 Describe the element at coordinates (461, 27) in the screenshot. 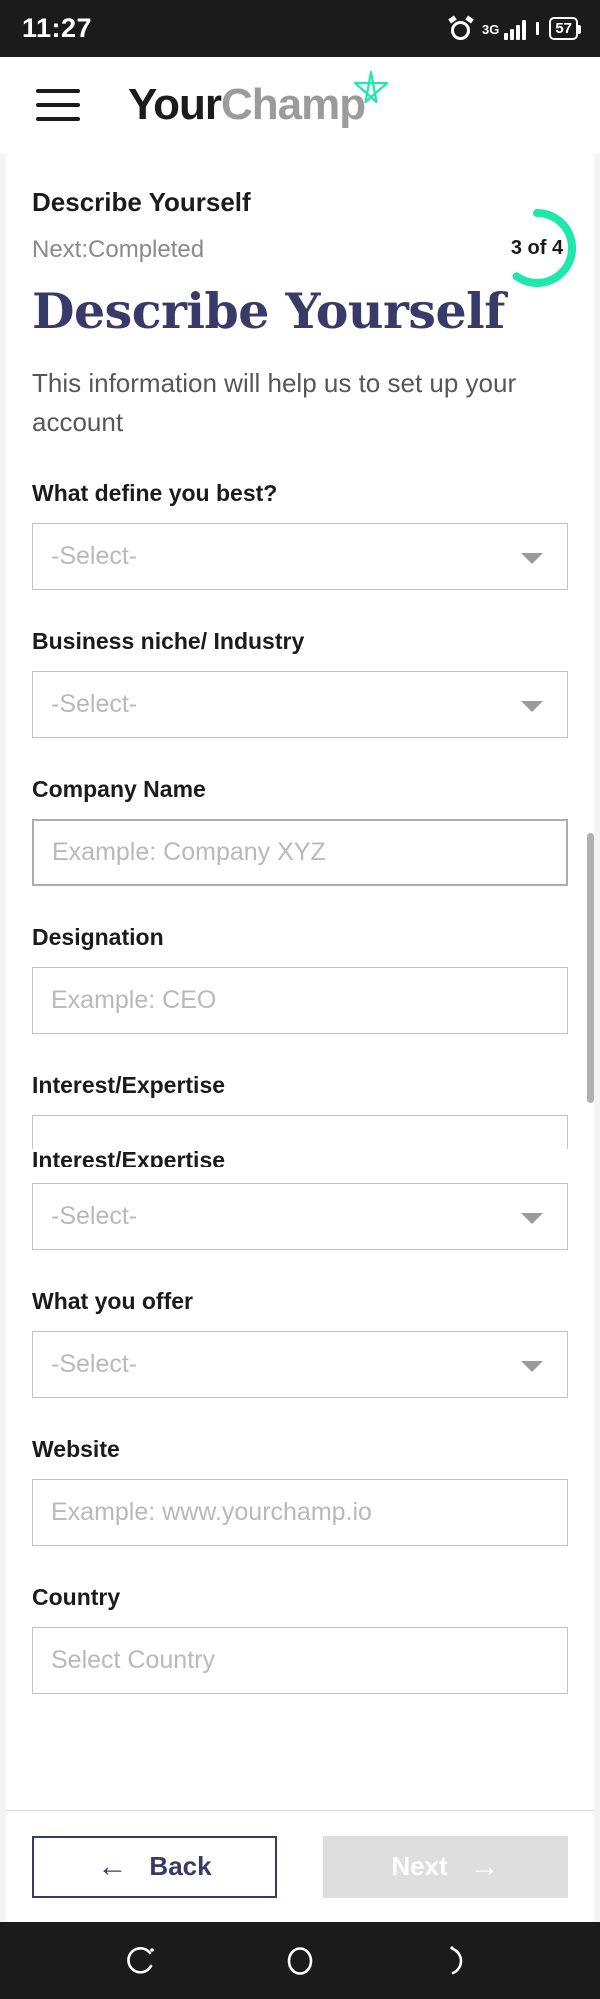

I see `alarm-clock-icon` at that location.